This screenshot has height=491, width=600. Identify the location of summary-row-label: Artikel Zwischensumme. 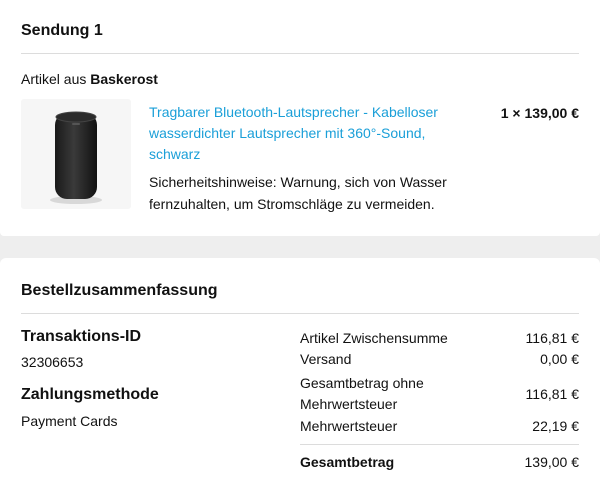
(374, 338).